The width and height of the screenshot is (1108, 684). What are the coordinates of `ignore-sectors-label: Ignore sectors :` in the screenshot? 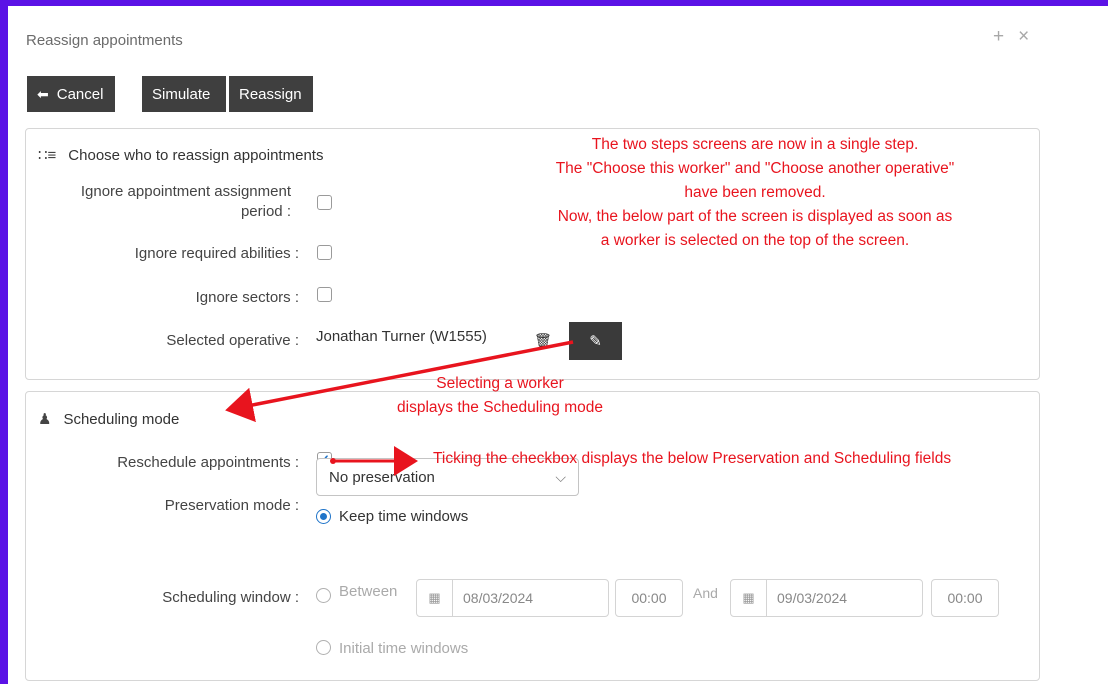 It's located at (247, 297).